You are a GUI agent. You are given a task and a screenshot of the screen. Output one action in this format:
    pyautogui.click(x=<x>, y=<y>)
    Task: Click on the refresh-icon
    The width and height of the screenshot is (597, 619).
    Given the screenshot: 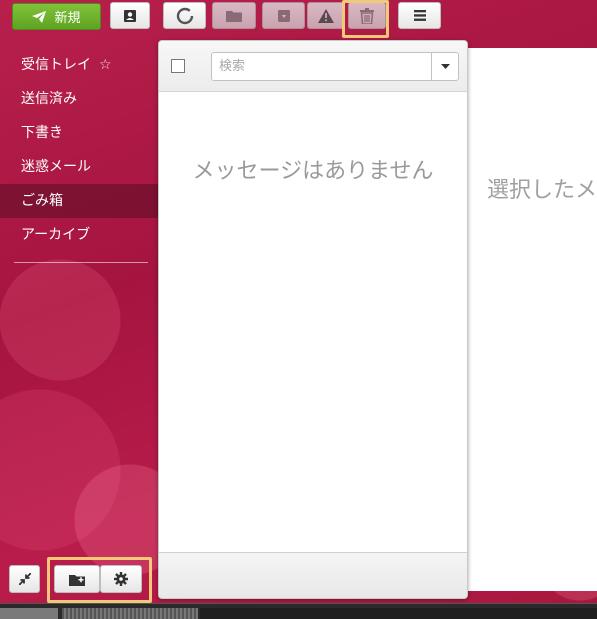 What is the action you would take?
    pyautogui.click(x=185, y=16)
    